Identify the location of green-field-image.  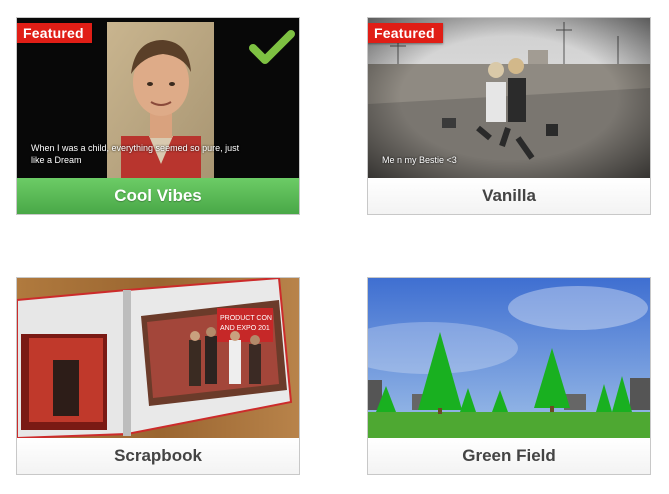
(509, 358).